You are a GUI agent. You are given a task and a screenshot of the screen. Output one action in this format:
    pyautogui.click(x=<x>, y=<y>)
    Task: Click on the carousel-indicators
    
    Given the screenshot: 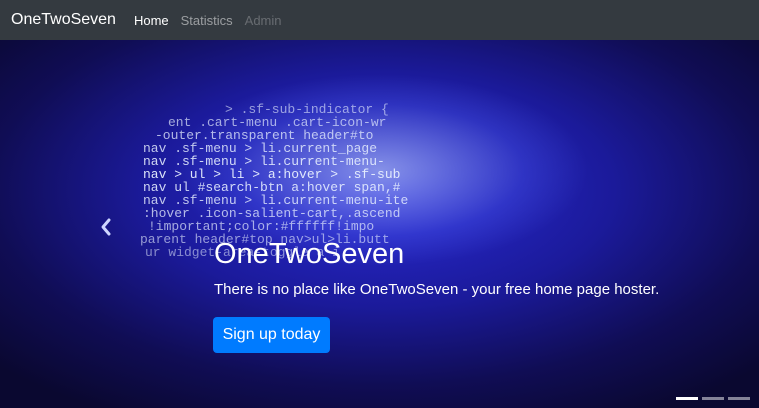 What is the action you would take?
    pyautogui.click(x=713, y=398)
    